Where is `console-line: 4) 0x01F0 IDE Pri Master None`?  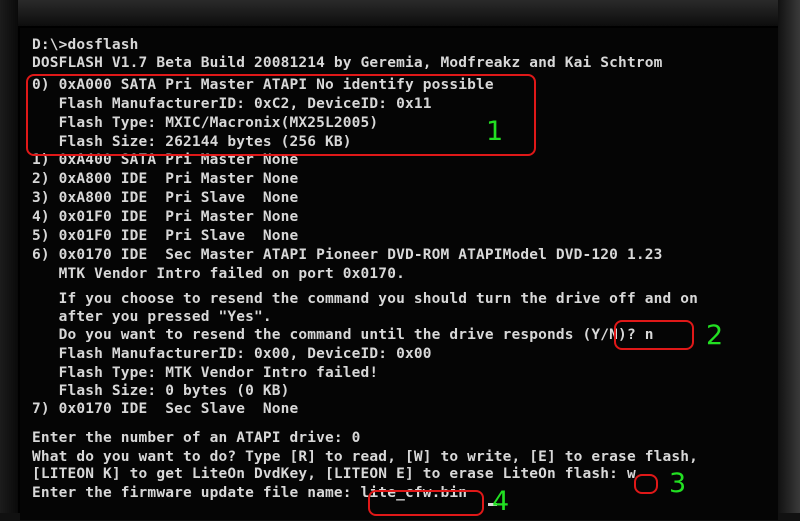
console-line: 4) 0x01F0 IDE Pri Master None is located at coordinates (165, 217).